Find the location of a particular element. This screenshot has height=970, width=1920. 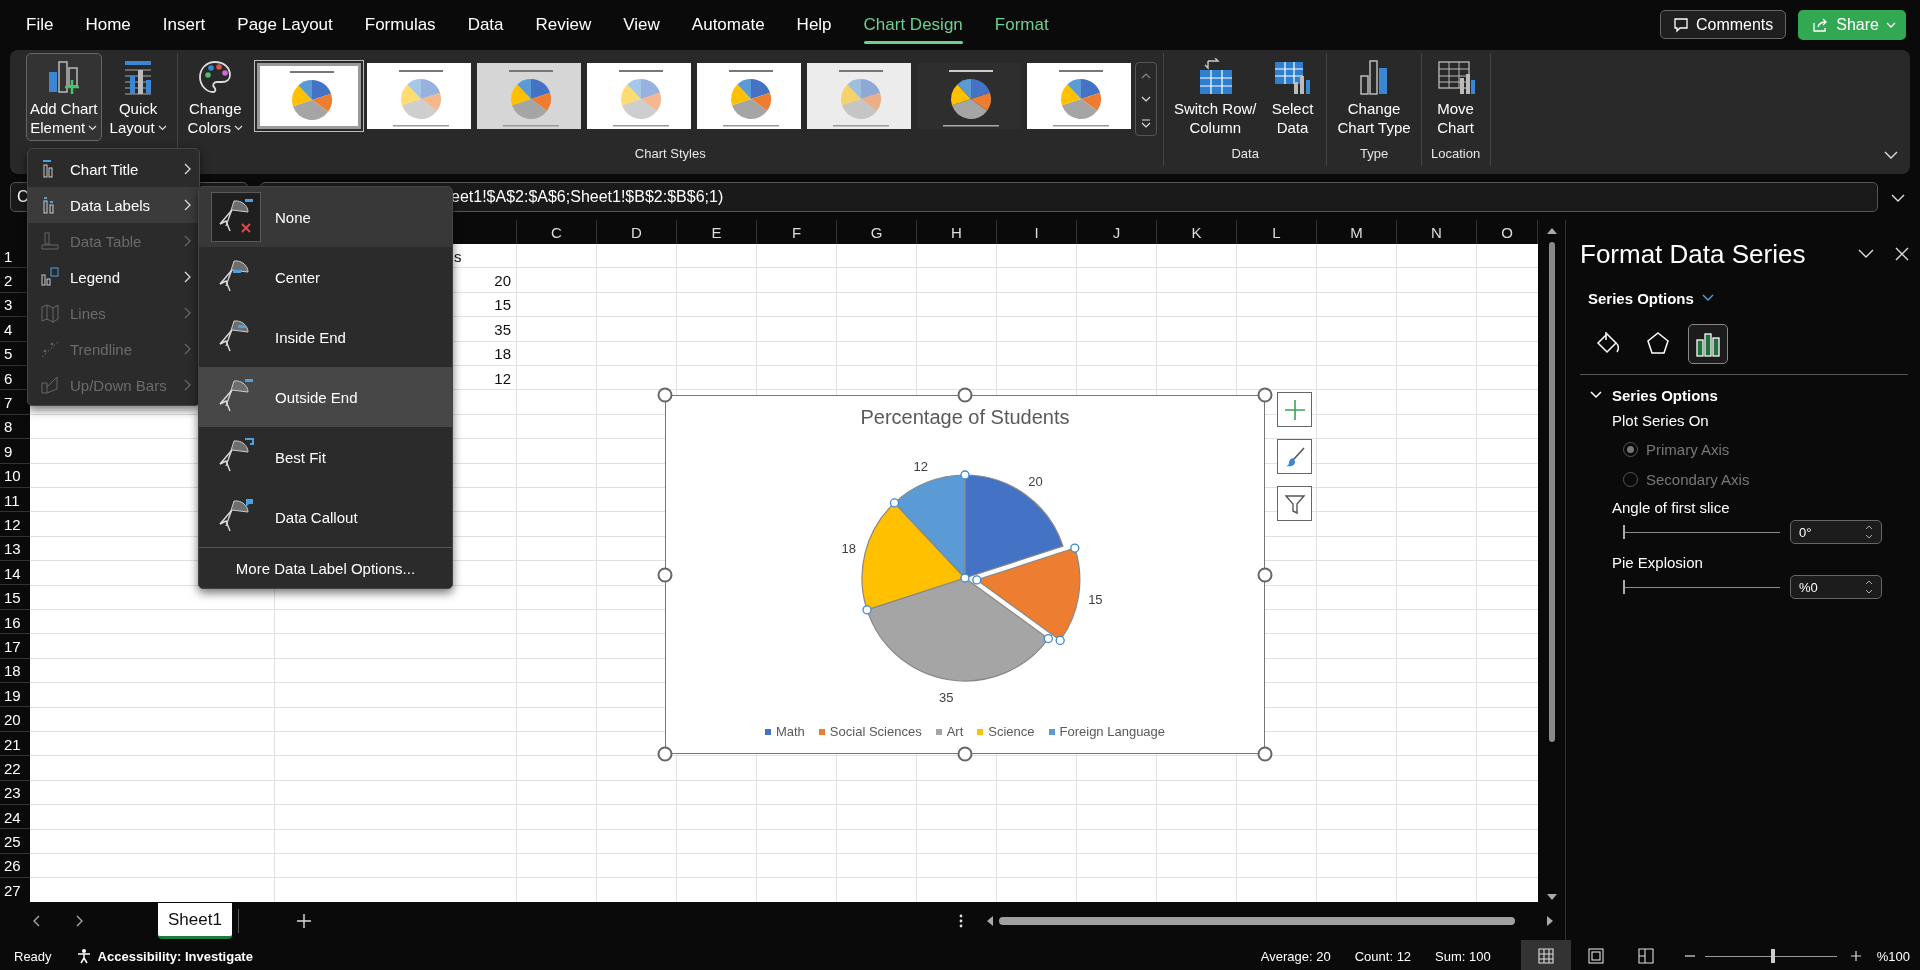

chart-filters-button is located at coordinates (1294, 503).